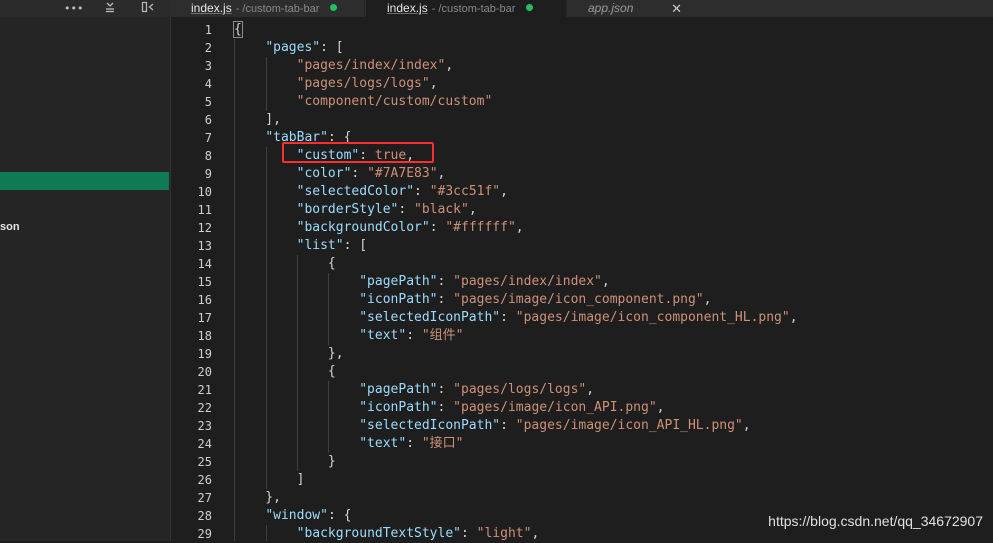  Describe the element at coordinates (394, 101) in the screenshot. I see `json-value: "component/custom/custom"` at that location.